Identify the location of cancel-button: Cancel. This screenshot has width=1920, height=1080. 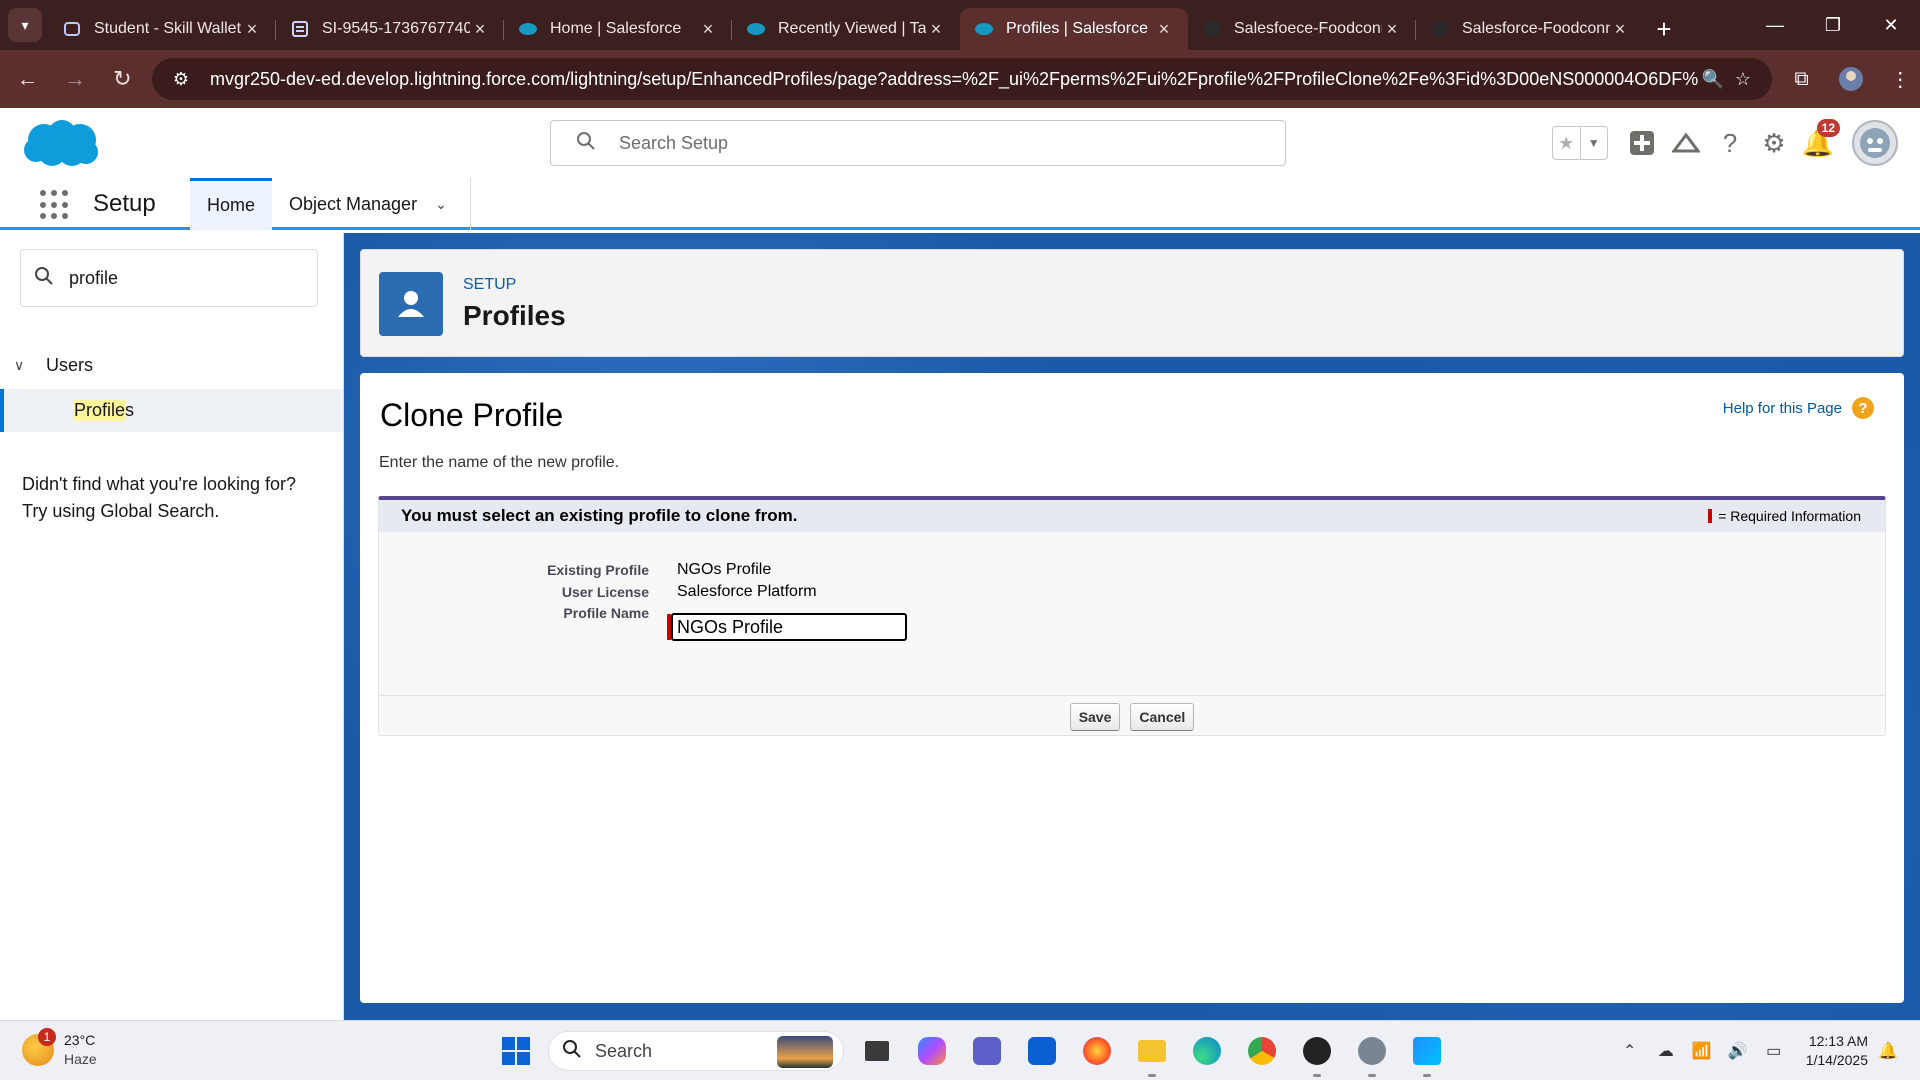
(1162, 716).